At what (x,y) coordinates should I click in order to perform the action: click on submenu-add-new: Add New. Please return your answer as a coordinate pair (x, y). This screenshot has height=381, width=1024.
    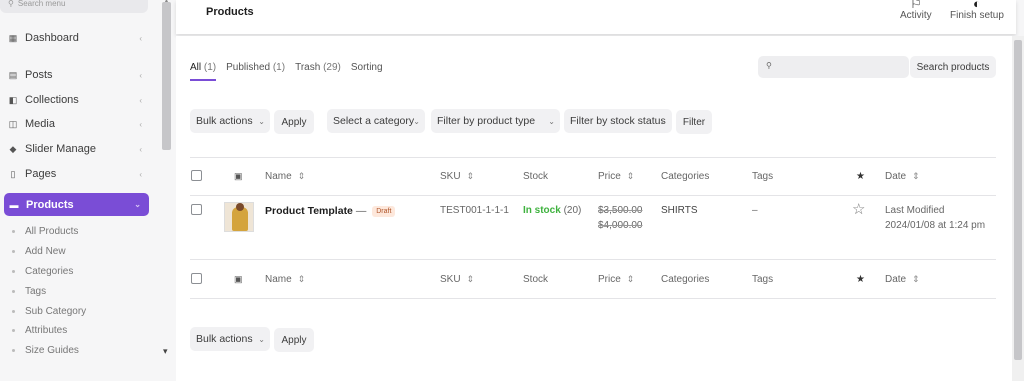
    Looking at the image, I should click on (39, 251).